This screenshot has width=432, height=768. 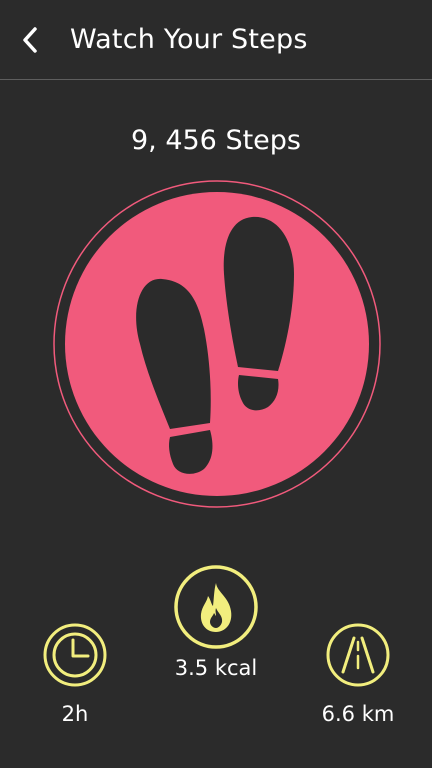 I want to click on duration-value: 2h, so click(x=75, y=714).